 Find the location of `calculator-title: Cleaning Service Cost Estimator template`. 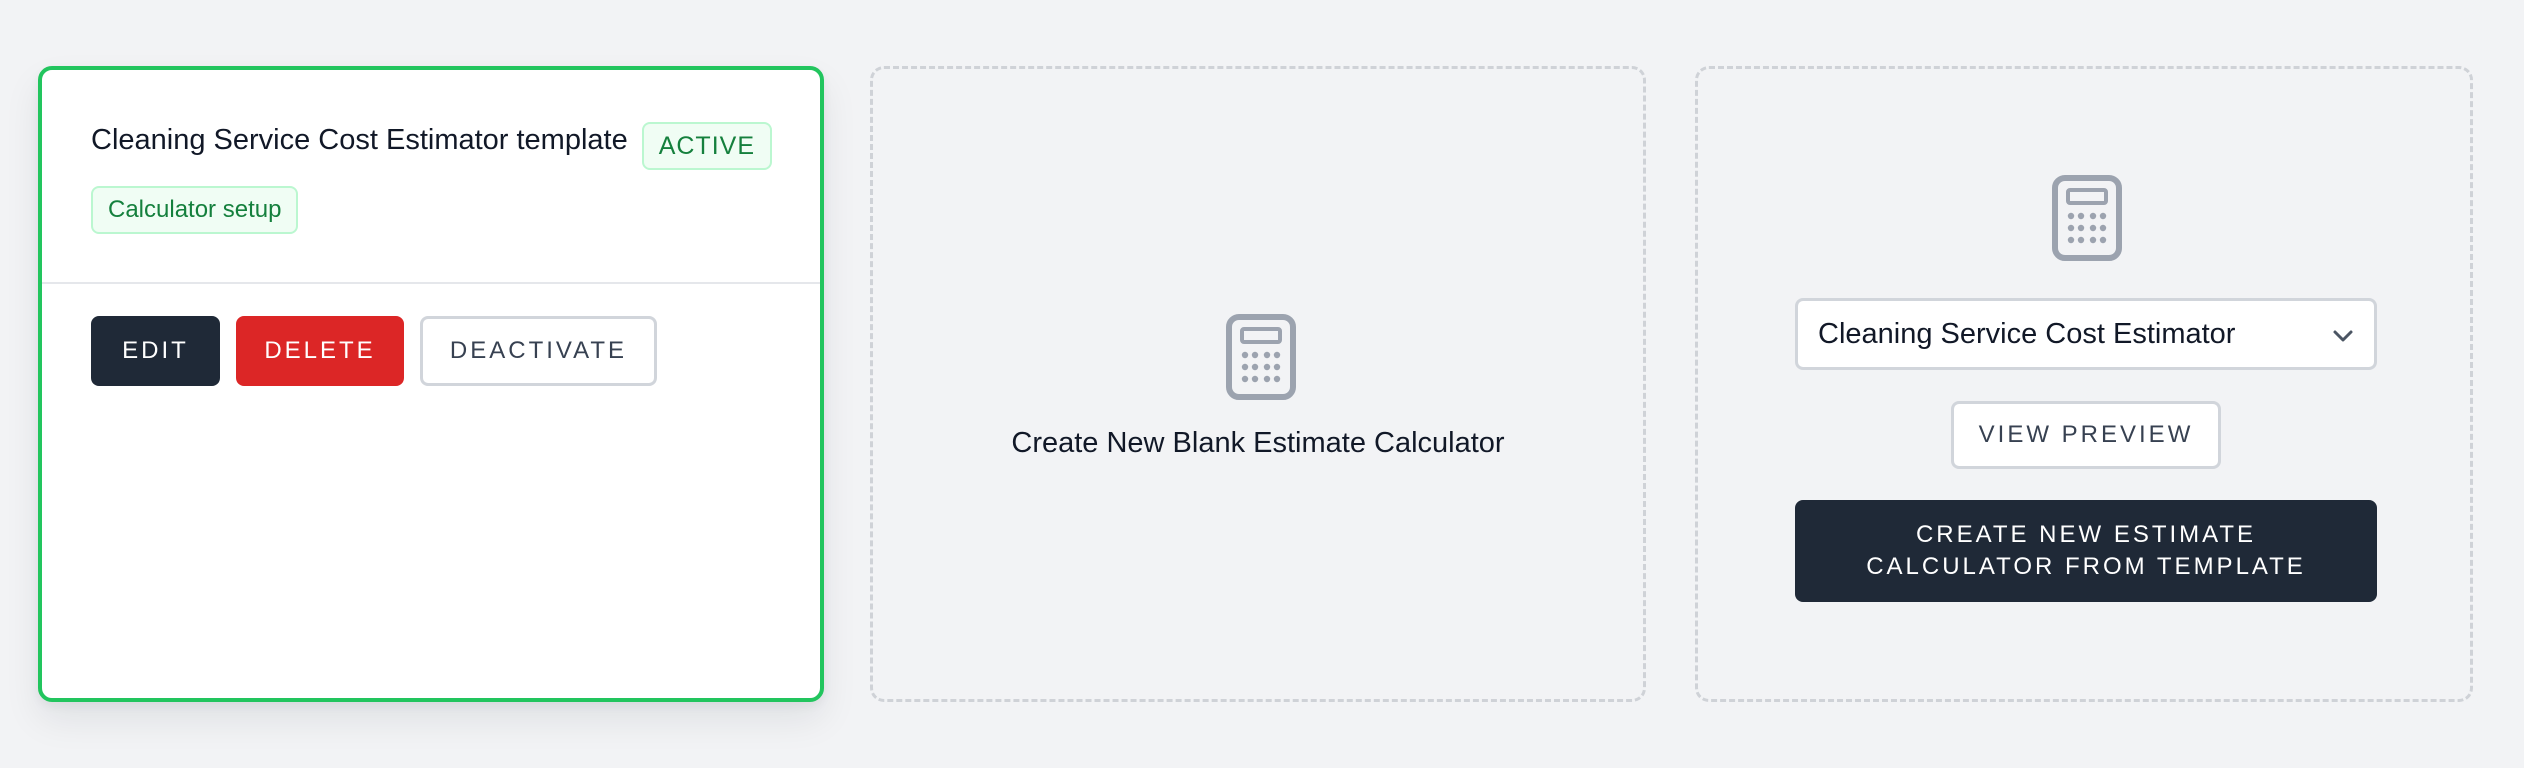

calculator-title: Cleaning Service Cost Estimator template is located at coordinates (359, 140).